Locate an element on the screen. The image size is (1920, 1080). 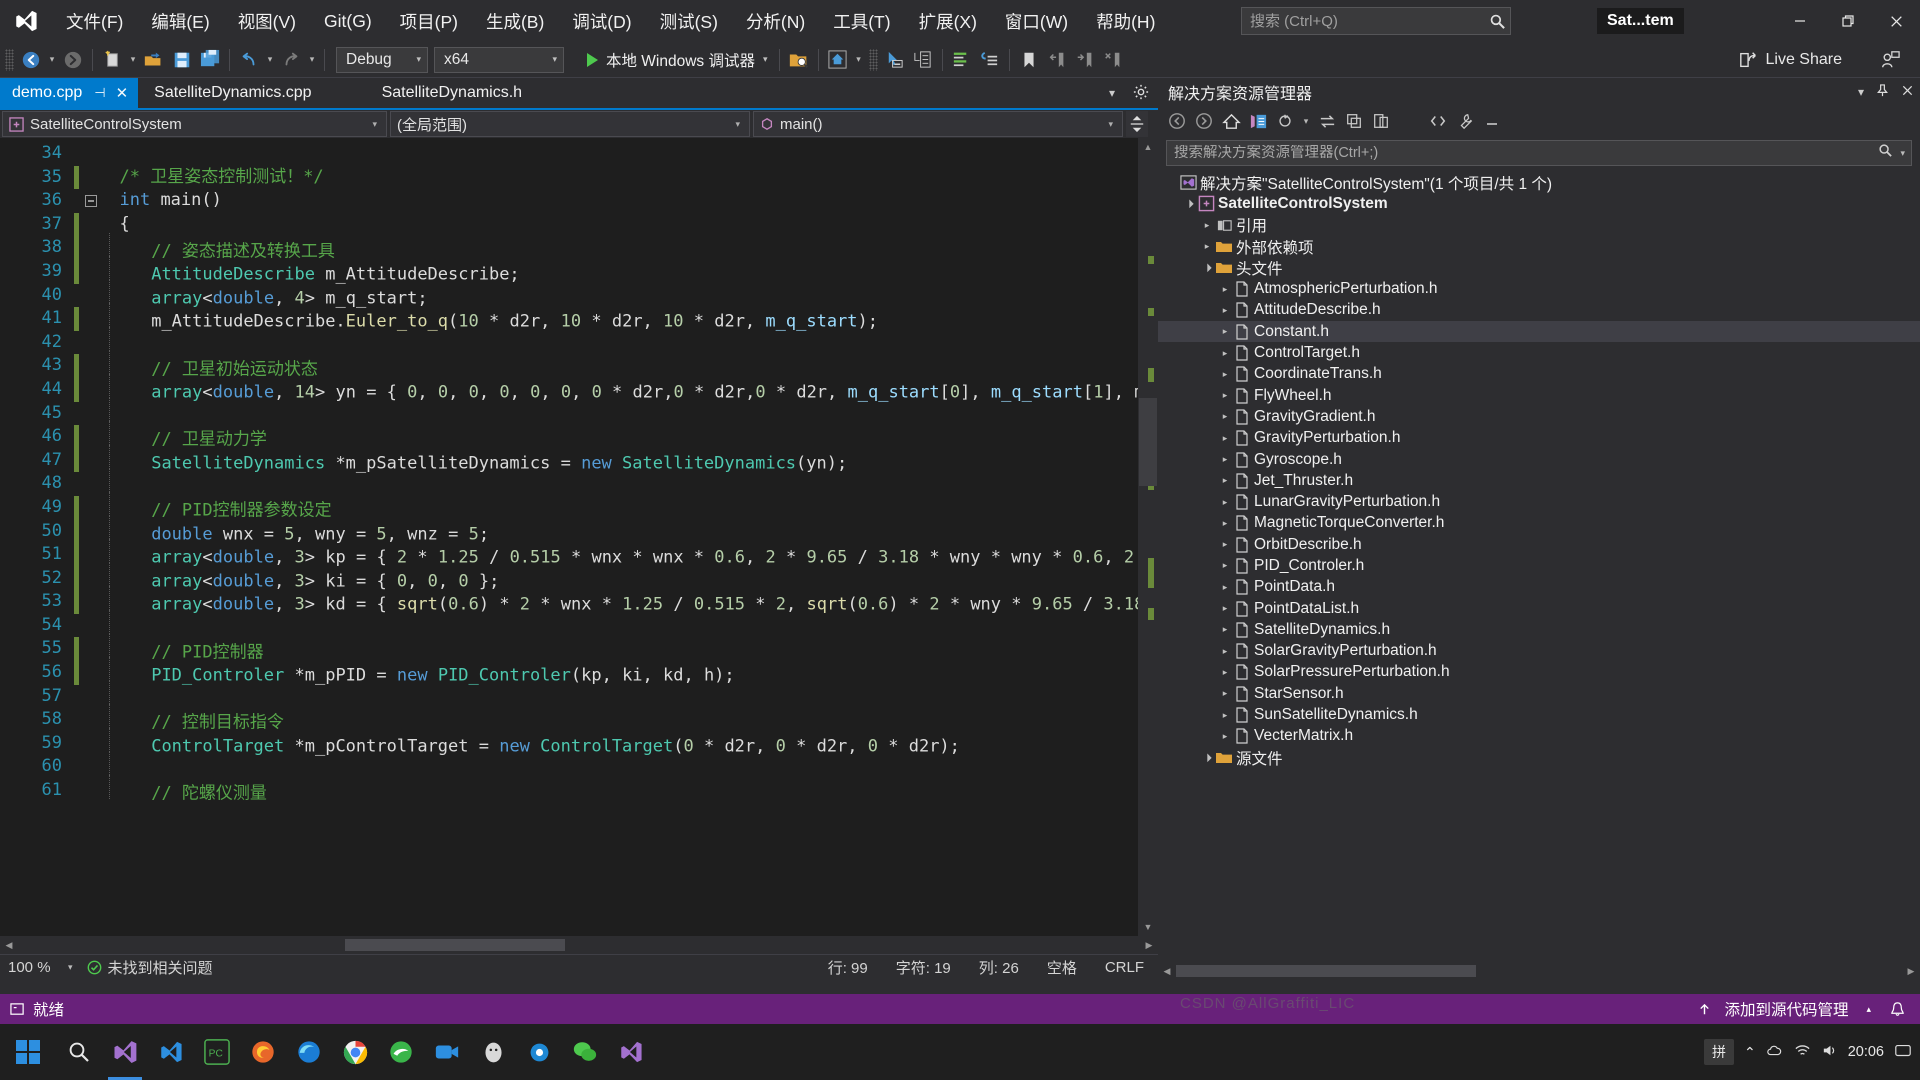
close-icon is located at coordinates (1907, 92).